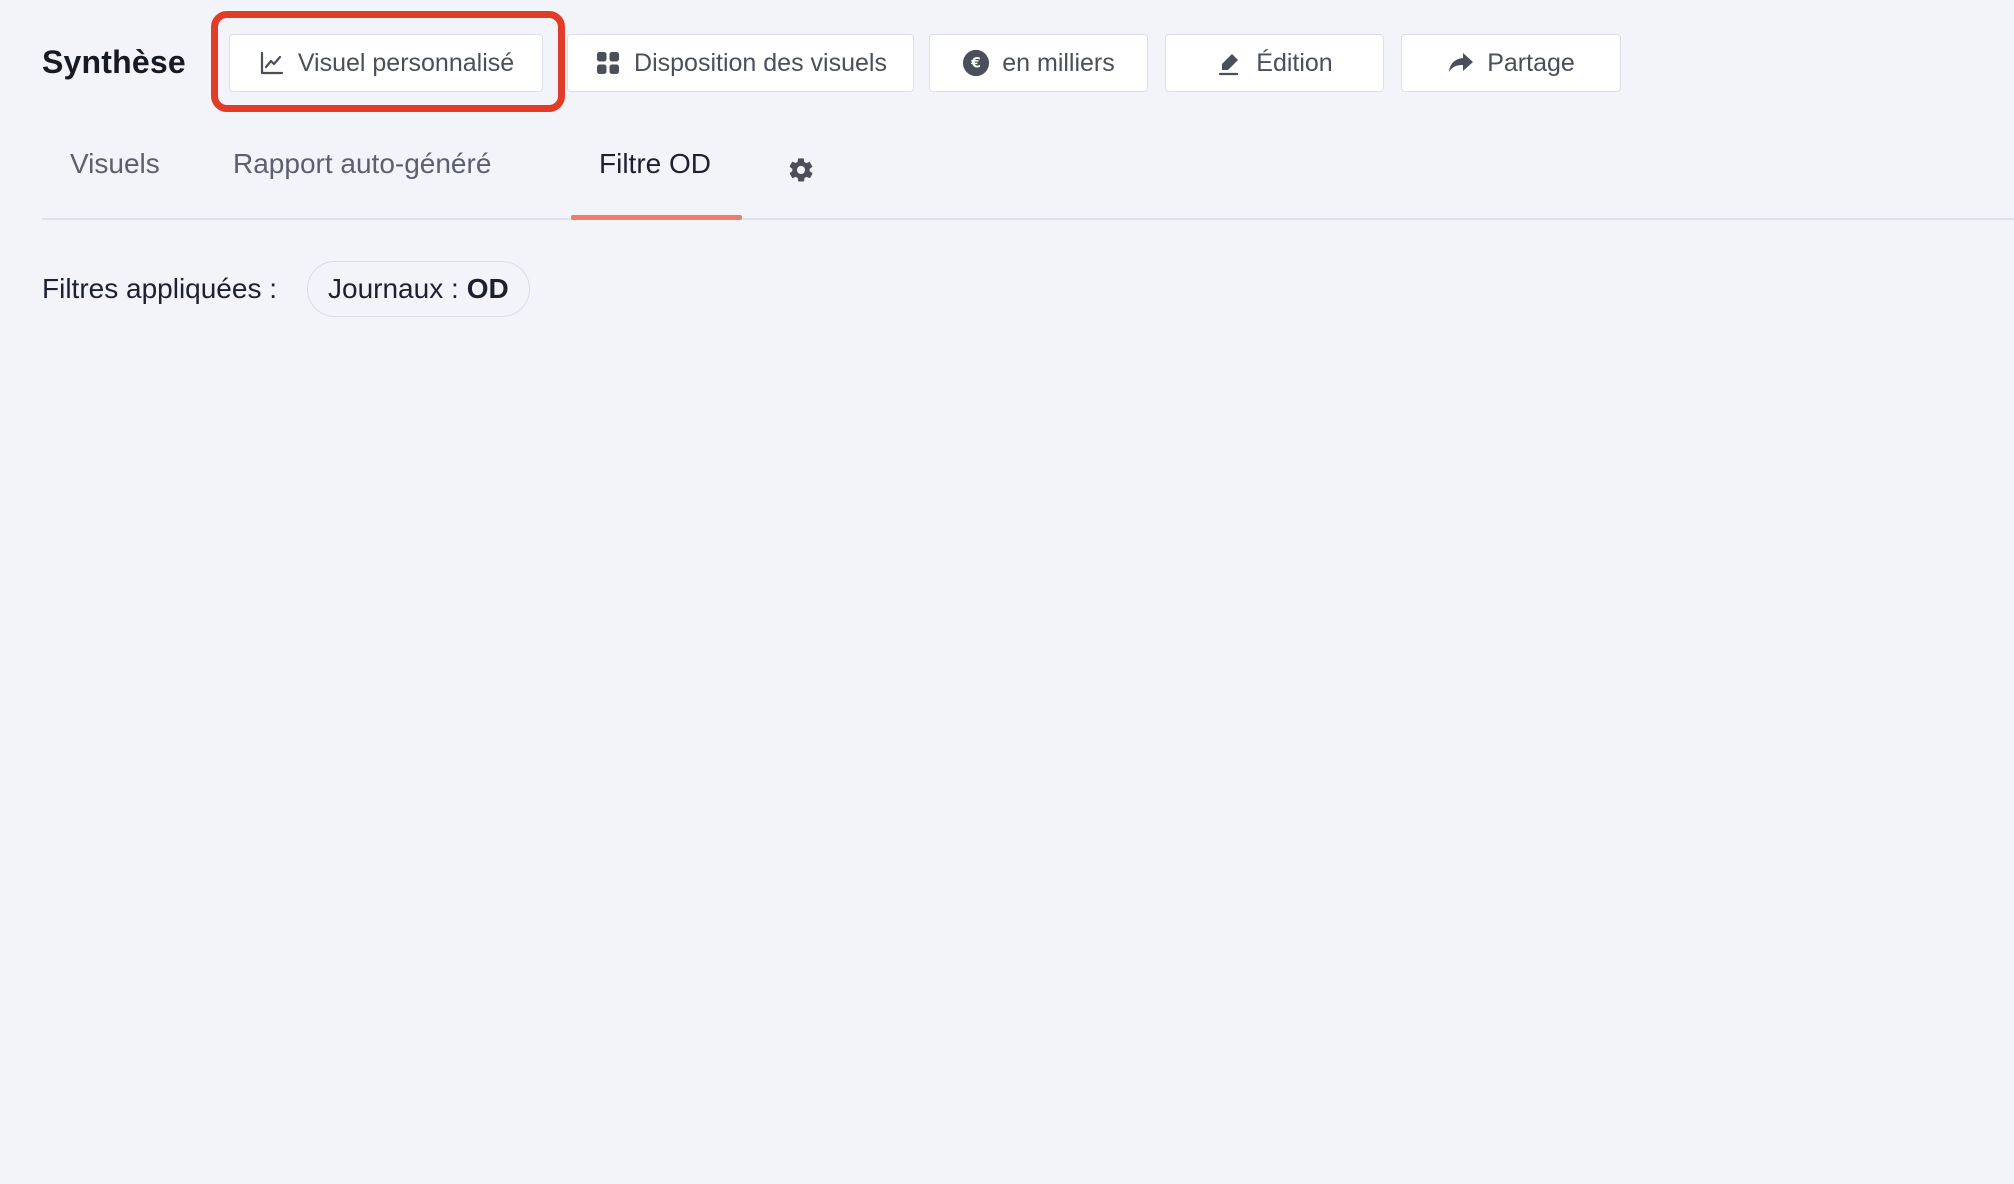 This screenshot has width=2014, height=1184. Describe the element at coordinates (1531, 62) in the screenshot. I see `share-label: Partage` at that location.